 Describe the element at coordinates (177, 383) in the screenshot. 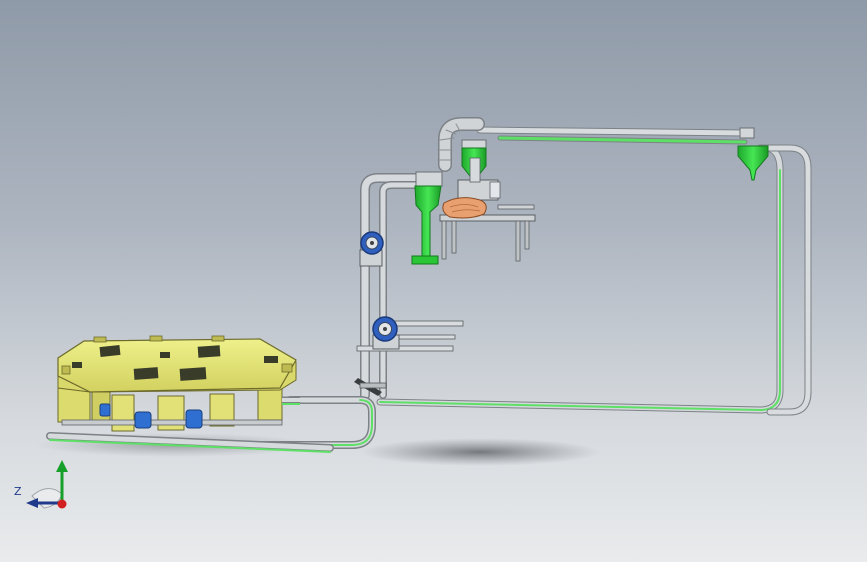

I see `octagonal-machine` at that location.